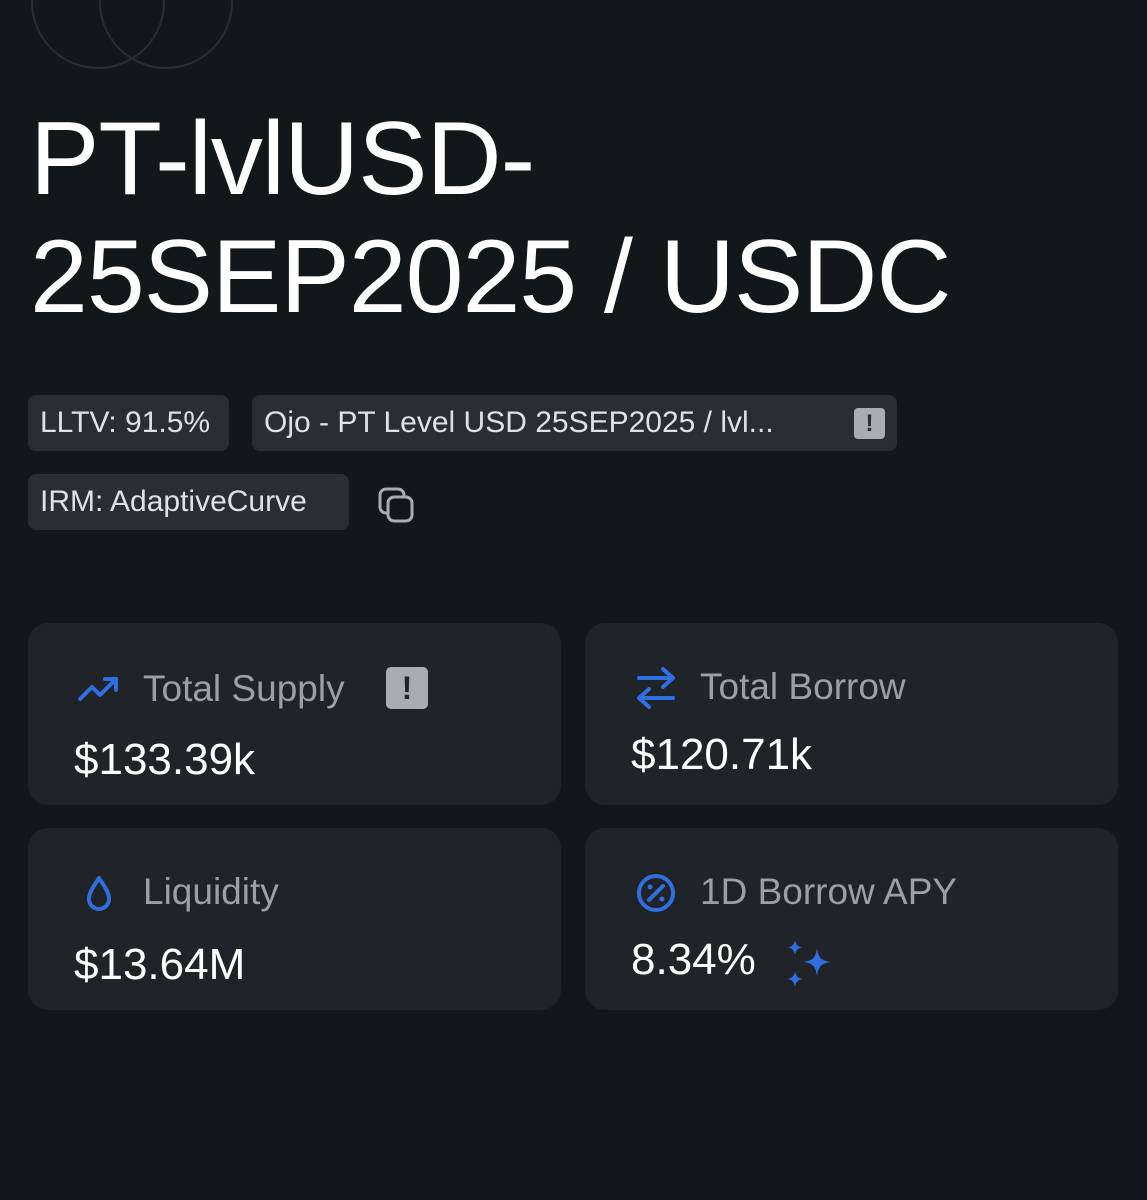  Describe the element at coordinates (294, 714) in the screenshot. I see `total-supply-card: Total Supply ! $133.39k` at that location.